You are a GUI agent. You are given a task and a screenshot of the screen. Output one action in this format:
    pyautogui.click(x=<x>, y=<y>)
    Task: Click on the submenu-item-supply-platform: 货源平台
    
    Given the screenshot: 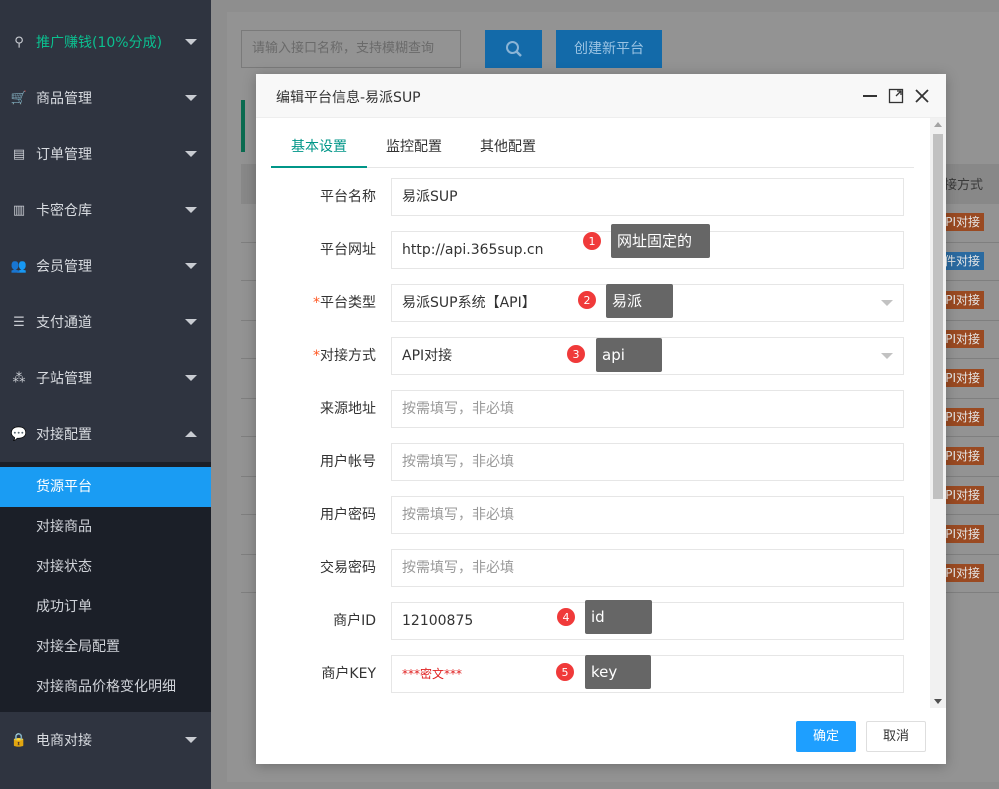 What is the action you would take?
    pyautogui.click(x=105, y=487)
    